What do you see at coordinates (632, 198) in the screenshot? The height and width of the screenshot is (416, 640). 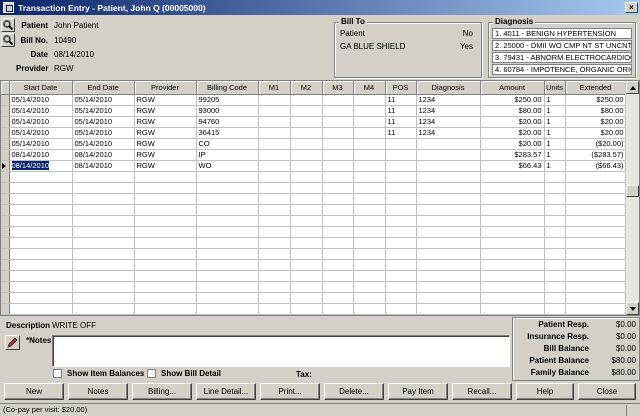 I see `grid-vertical-scrollbar` at bounding box center [632, 198].